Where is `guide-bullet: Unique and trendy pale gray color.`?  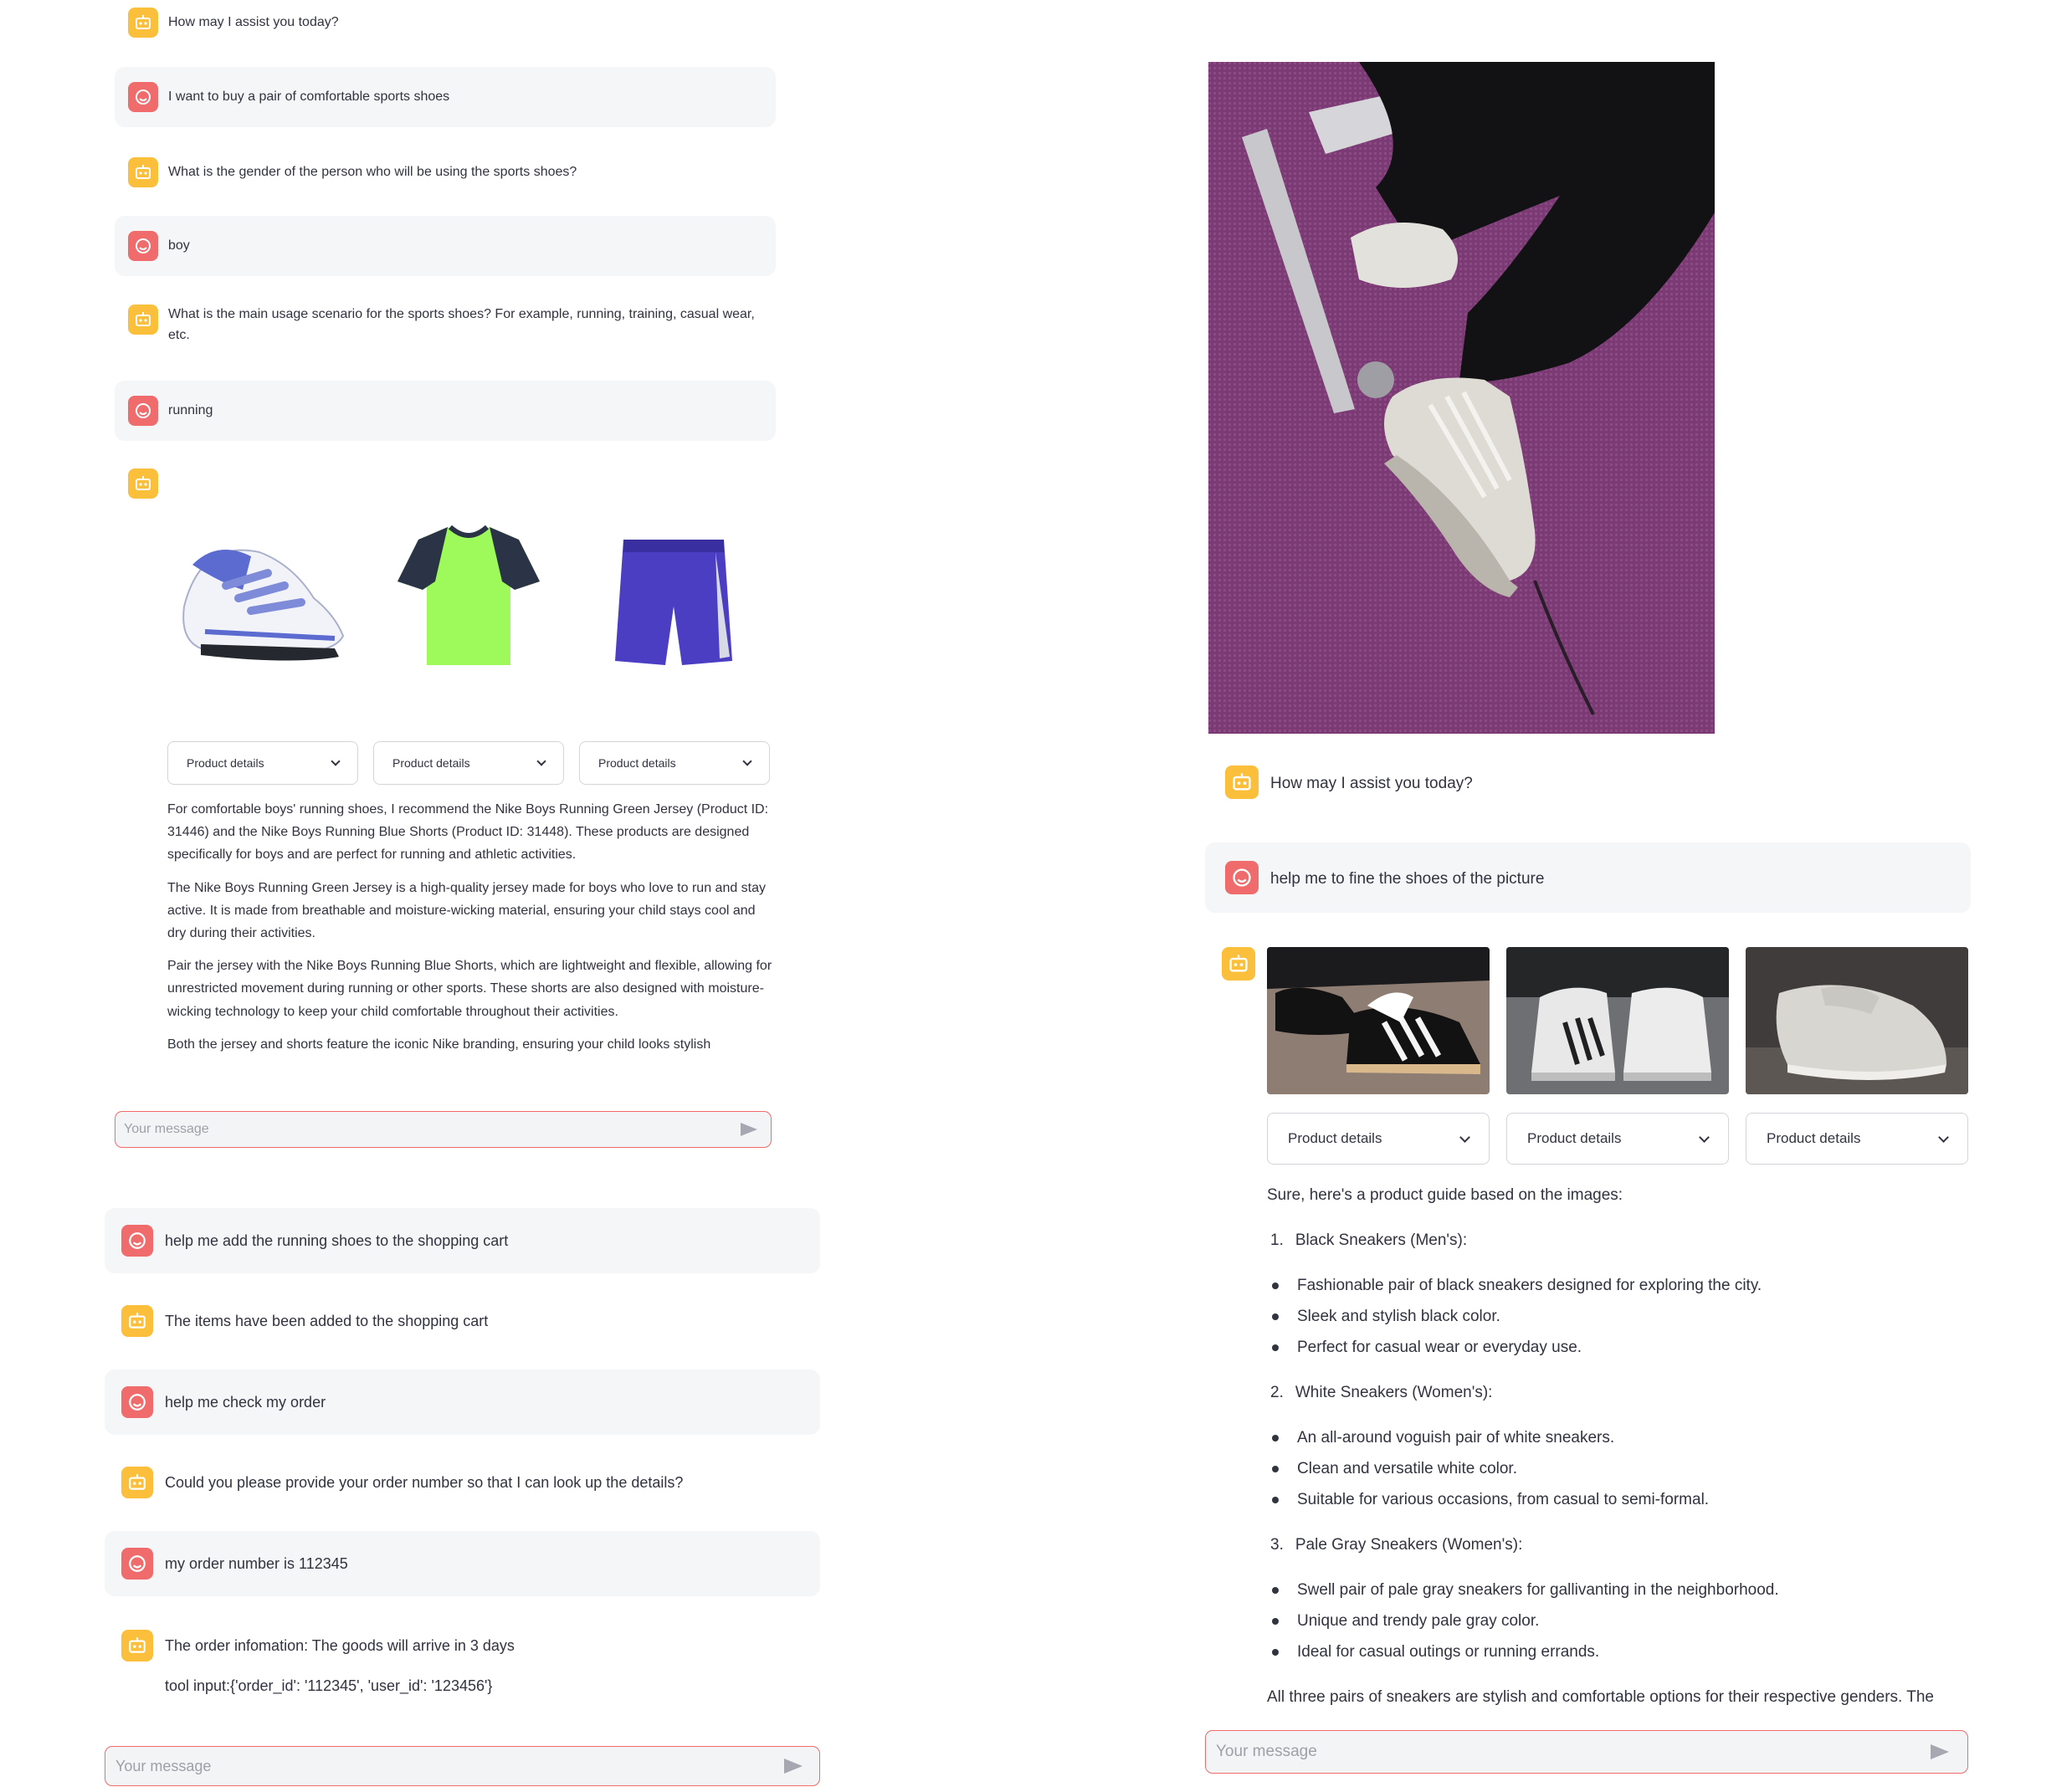
guide-bullet: Unique and trendy pale gray color. is located at coordinates (1405, 1621).